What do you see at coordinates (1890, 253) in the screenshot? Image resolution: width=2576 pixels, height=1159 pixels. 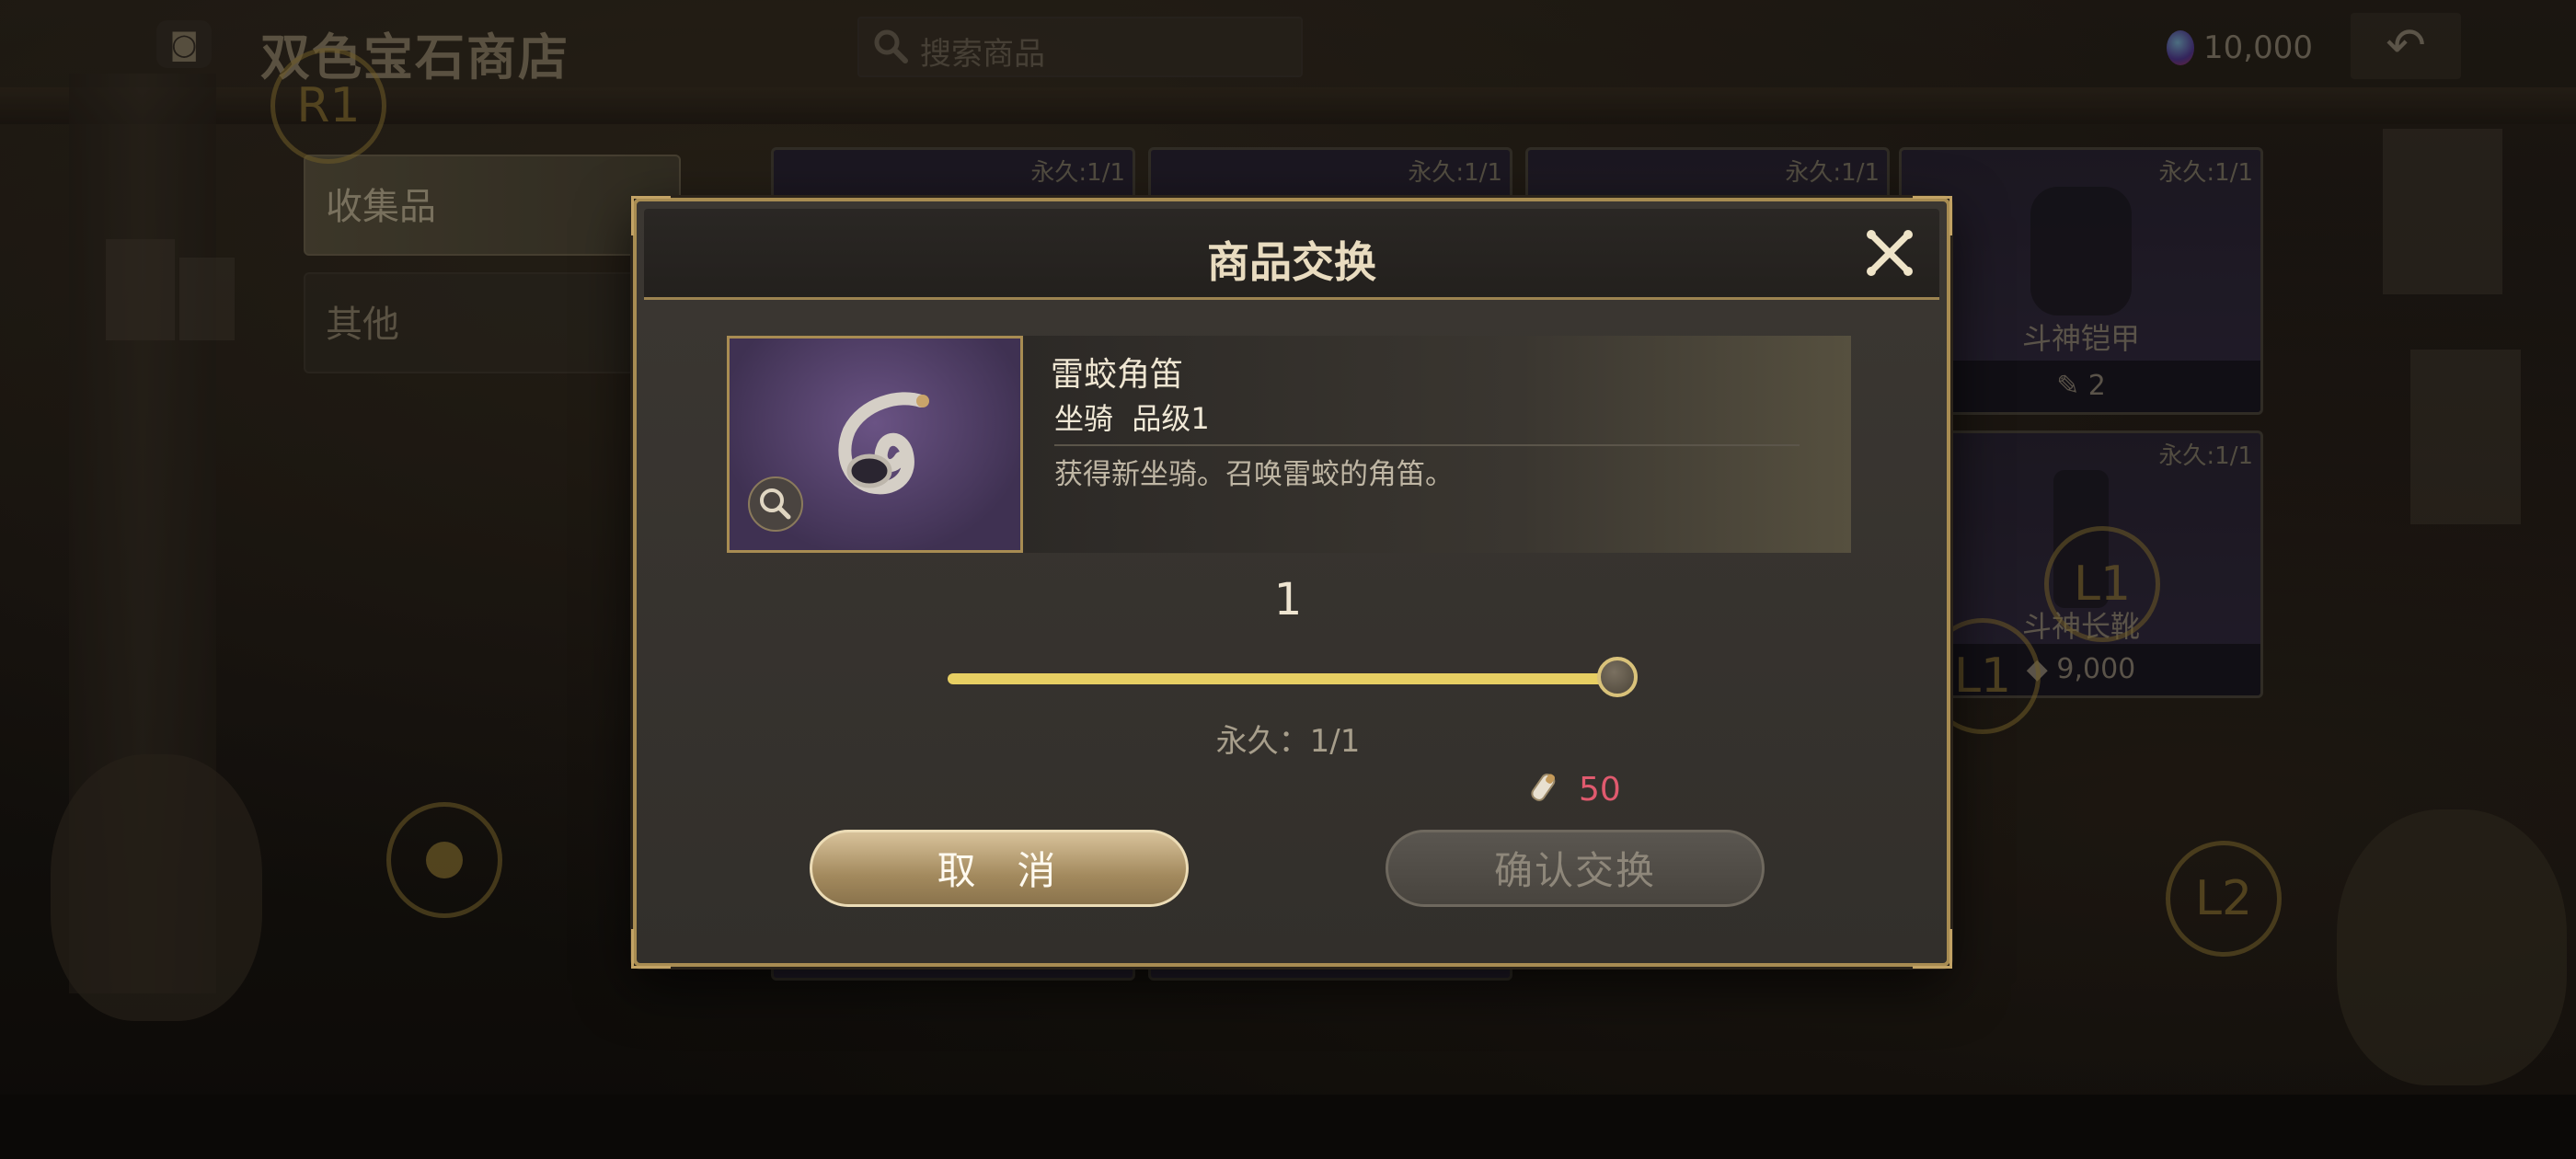 I see `close-icon` at bounding box center [1890, 253].